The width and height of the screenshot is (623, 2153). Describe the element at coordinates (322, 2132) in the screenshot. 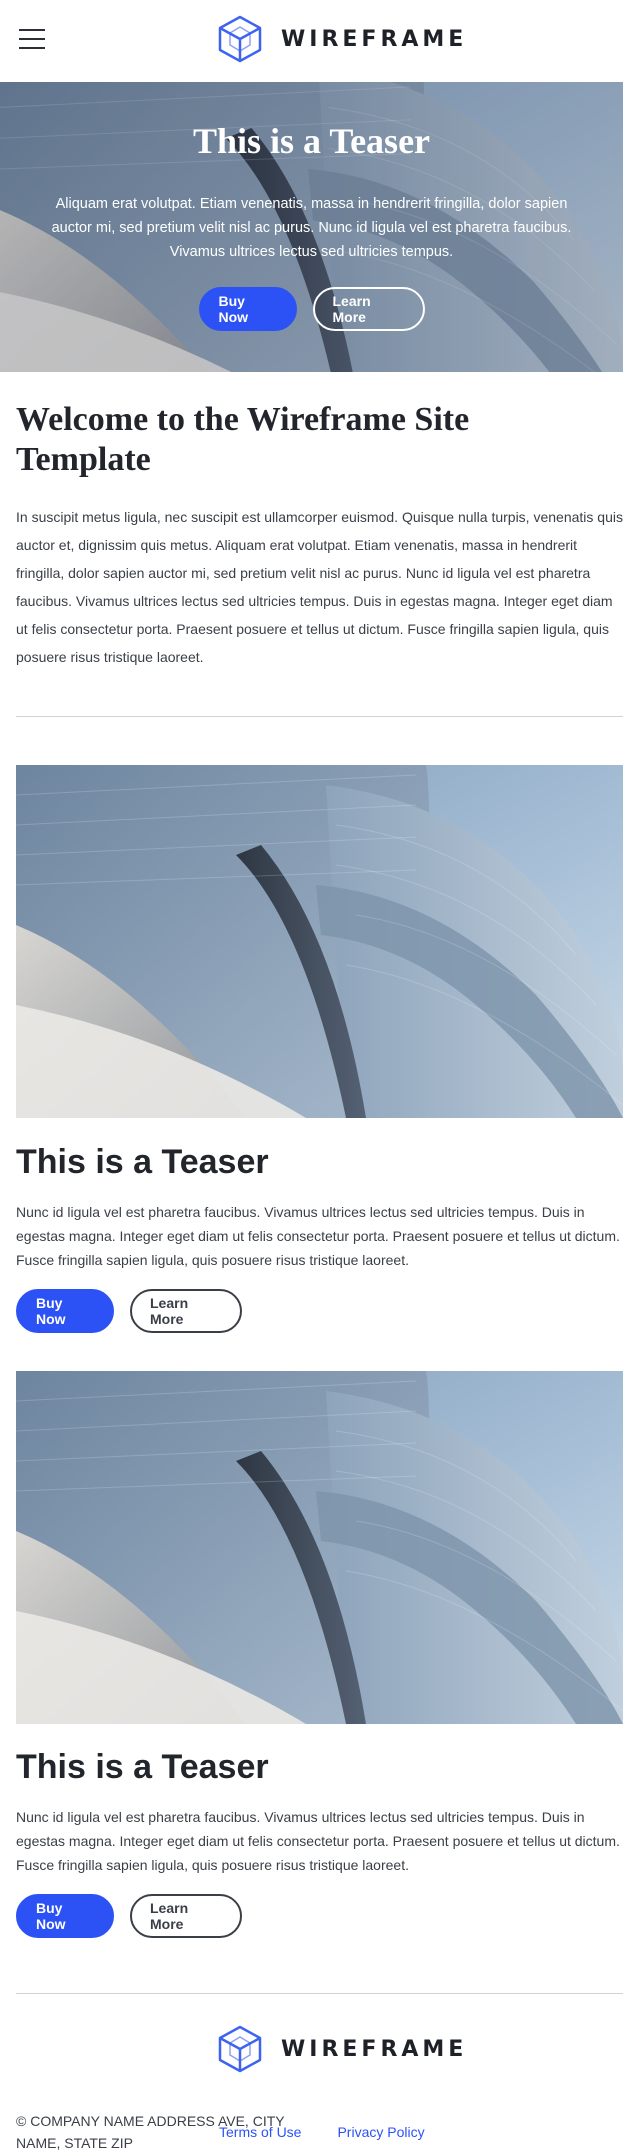

I see `footer-links: Terms of Use Privacy Policy` at that location.